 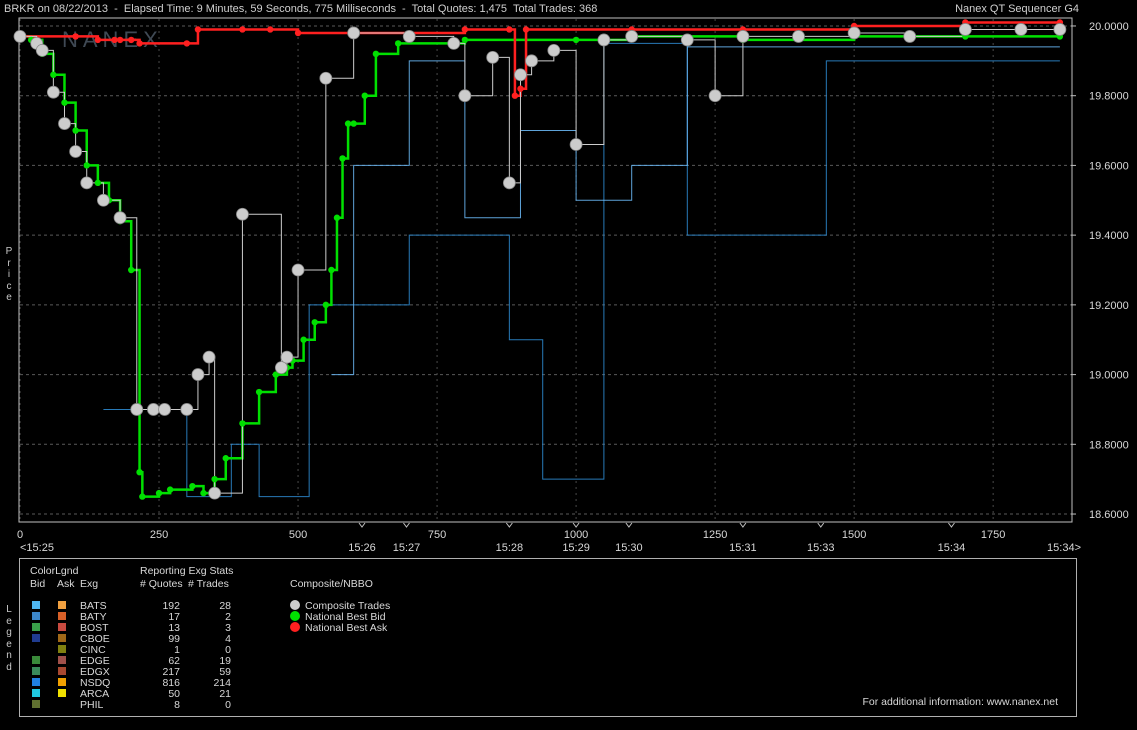 What do you see at coordinates (629, 548) in the screenshot?
I see `time-label: 15:30` at bounding box center [629, 548].